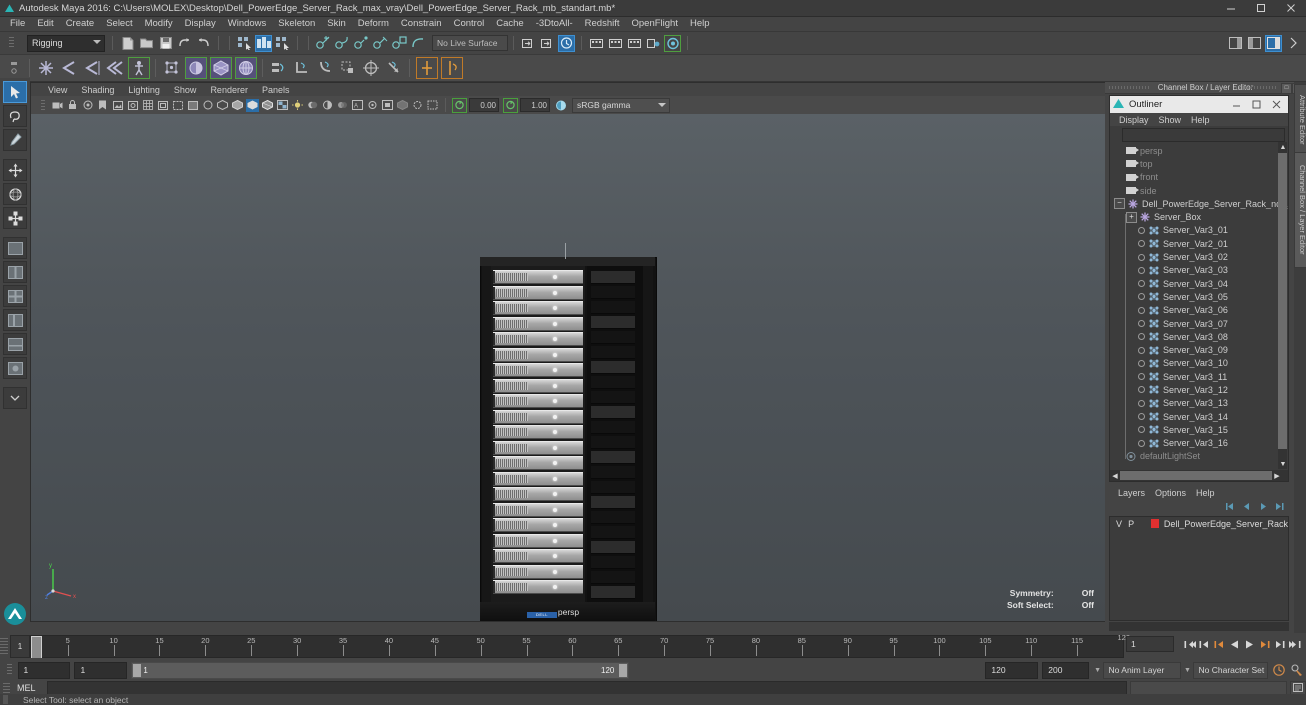 The width and height of the screenshot is (1306, 705). Describe the element at coordinates (30, 688) in the screenshot. I see `command-language-label: MEL` at that location.